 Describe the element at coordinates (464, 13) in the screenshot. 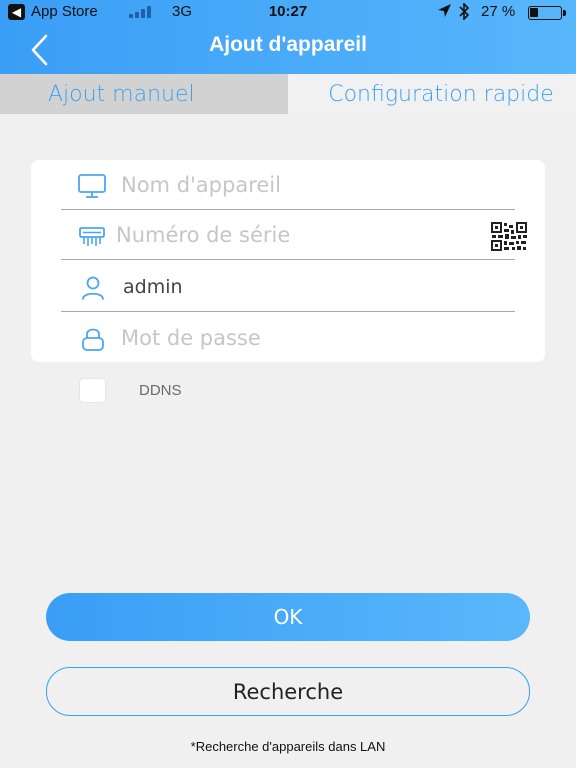

I see `bluetooth-icon` at that location.